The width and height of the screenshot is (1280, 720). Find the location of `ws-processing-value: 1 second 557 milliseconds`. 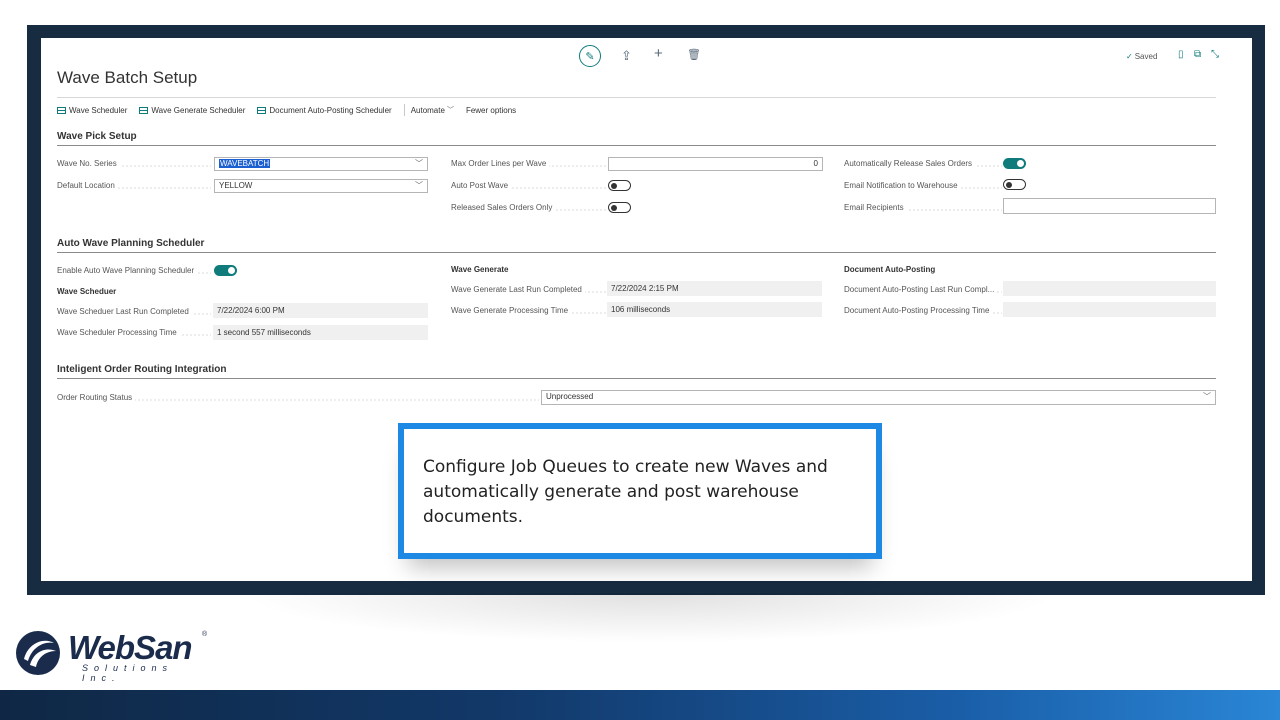

ws-processing-value: 1 second 557 milliseconds is located at coordinates (320, 332).